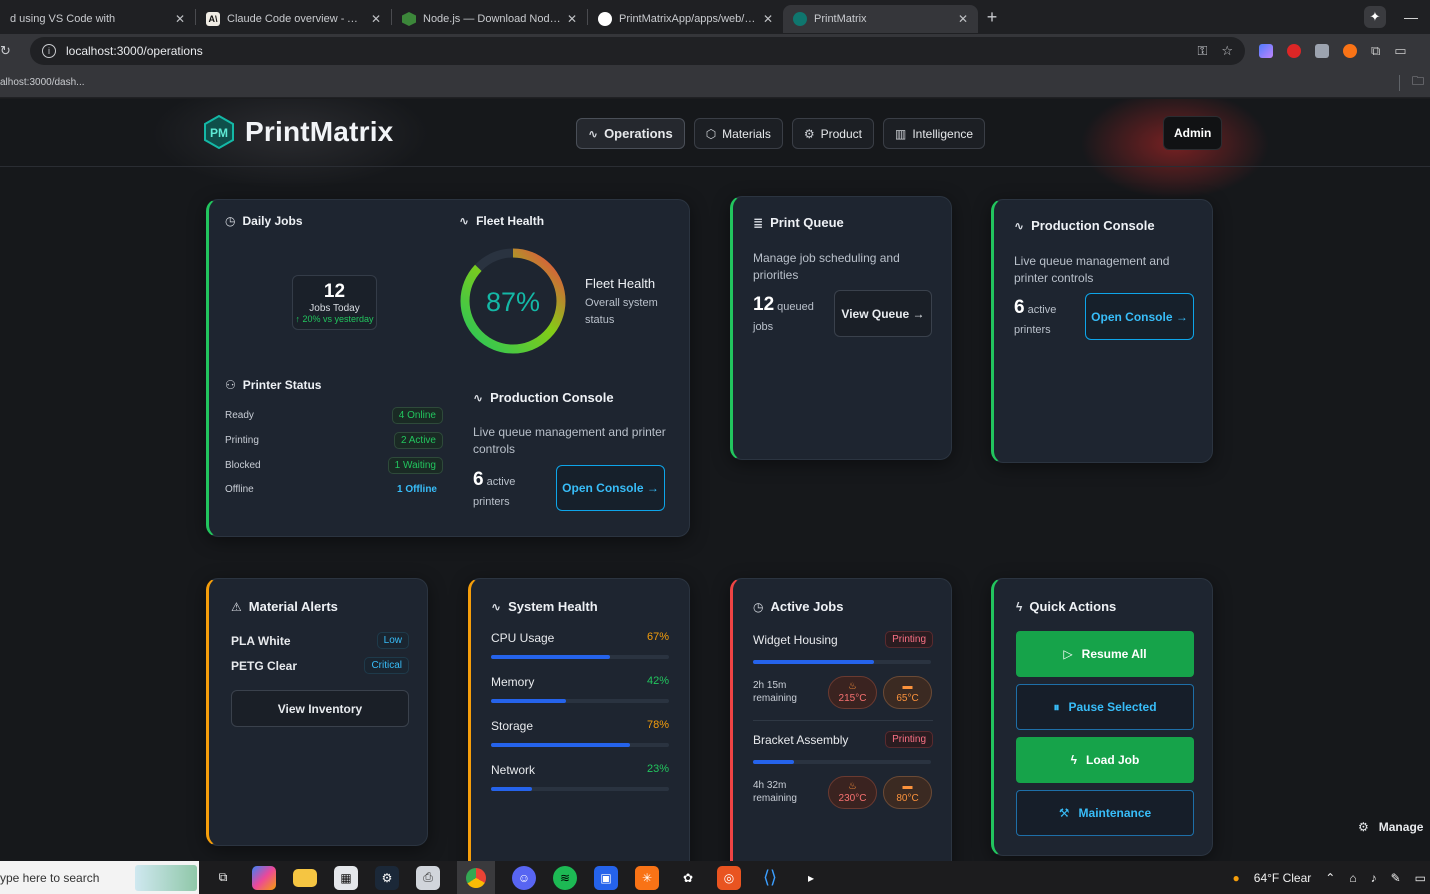 This screenshot has height=894, width=1430. What do you see at coordinates (392, 640) in the screenshot?
I see `material-status-badge: Low` at bounding box center [392, 640].